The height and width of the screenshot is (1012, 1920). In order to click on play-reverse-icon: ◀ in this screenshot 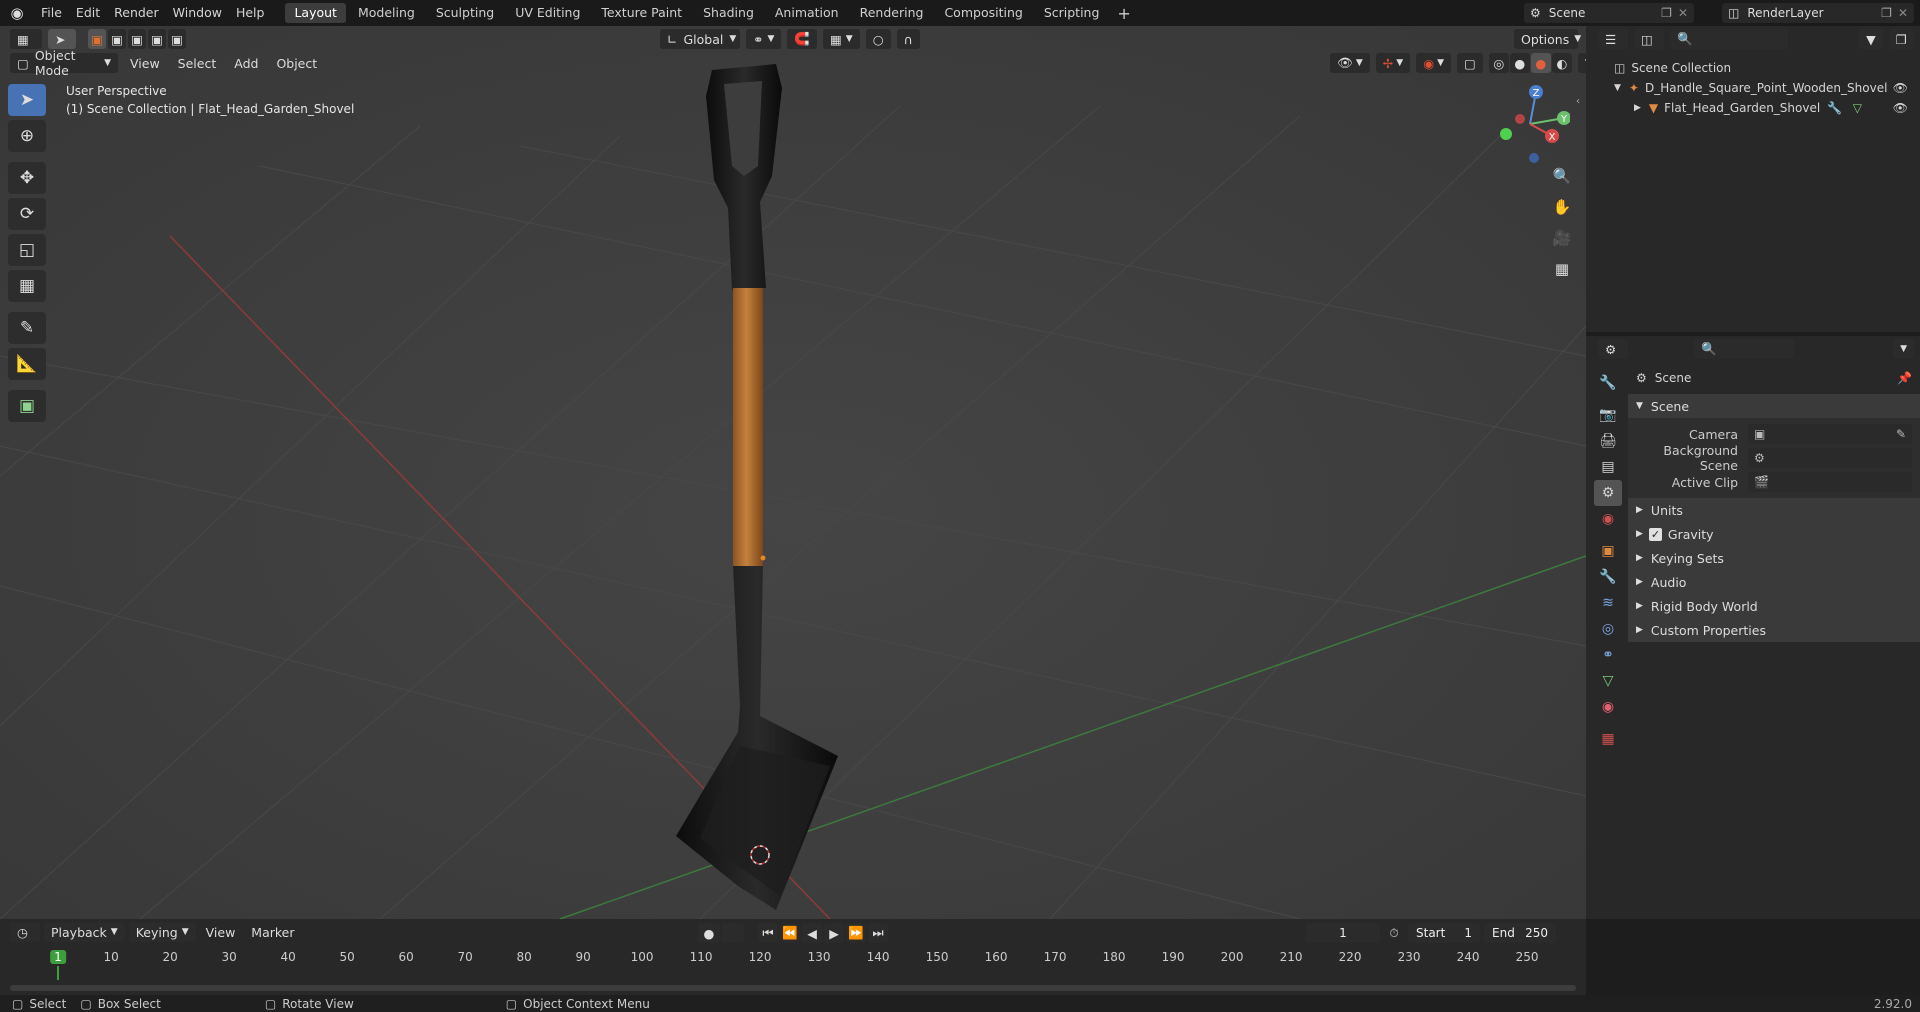, I will do `click(812, 933)`.